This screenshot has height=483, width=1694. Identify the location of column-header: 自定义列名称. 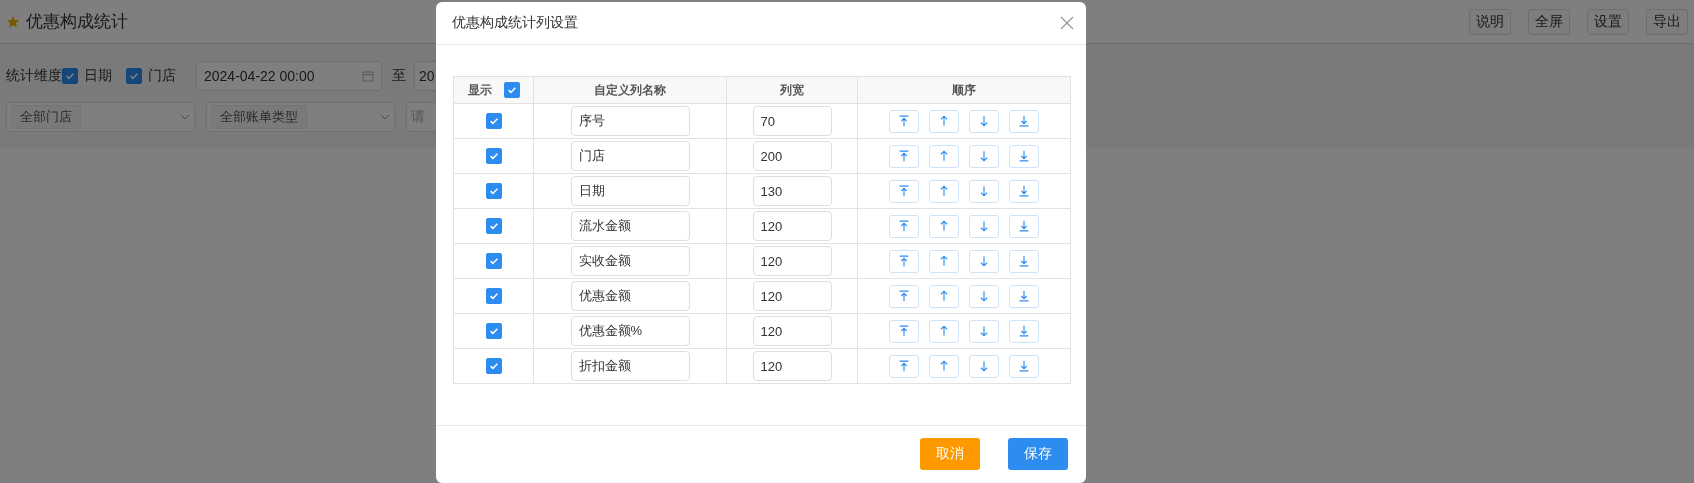
(630, 89).